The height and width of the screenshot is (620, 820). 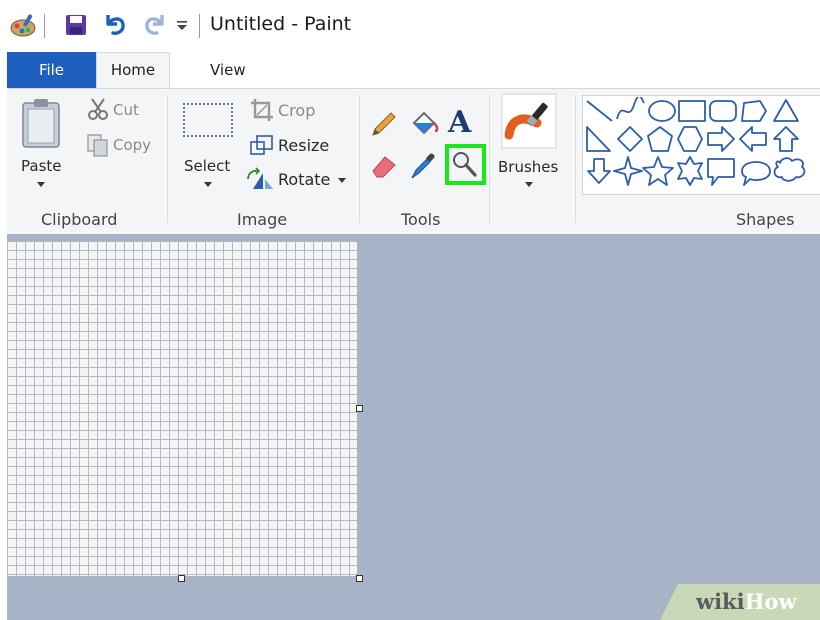 What do you see at coordinates (132, 145) in the screenshot?
I see `copy-button: Copy` at bounding box center [132, 145].